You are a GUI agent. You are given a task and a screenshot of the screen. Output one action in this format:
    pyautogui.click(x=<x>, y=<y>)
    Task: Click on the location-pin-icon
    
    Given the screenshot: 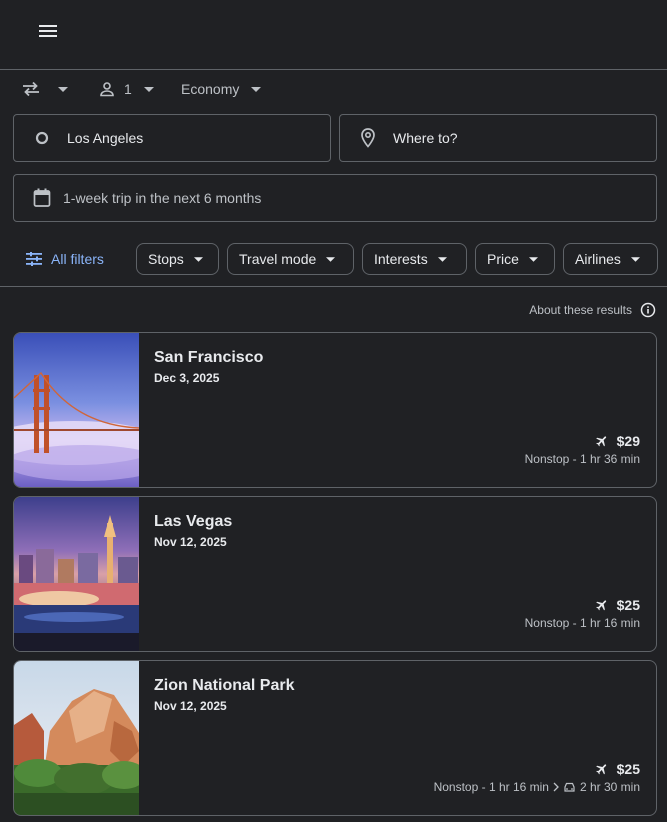 What is the action you would take?
    pyautogui.click(x=368, y=138)
    